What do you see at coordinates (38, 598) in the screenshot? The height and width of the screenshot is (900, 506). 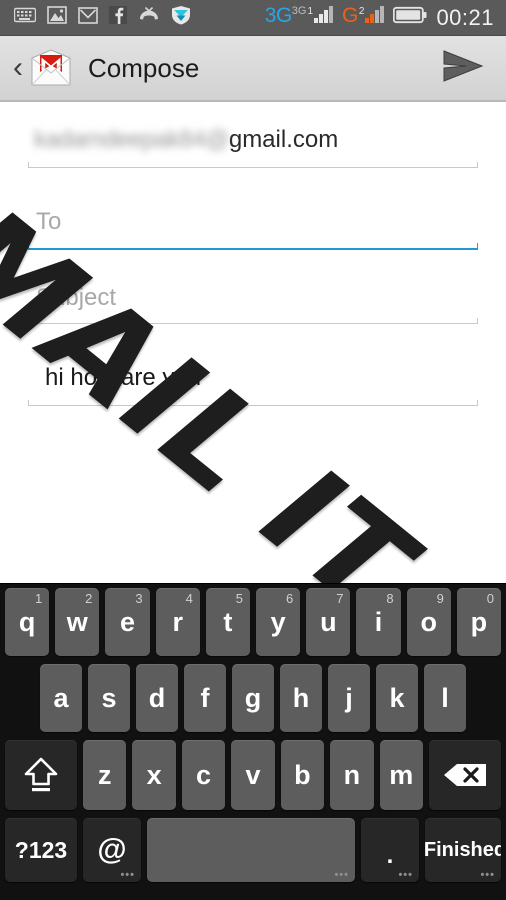 I see `key-q-number-hint: 1` at bounding box center [38, 598].